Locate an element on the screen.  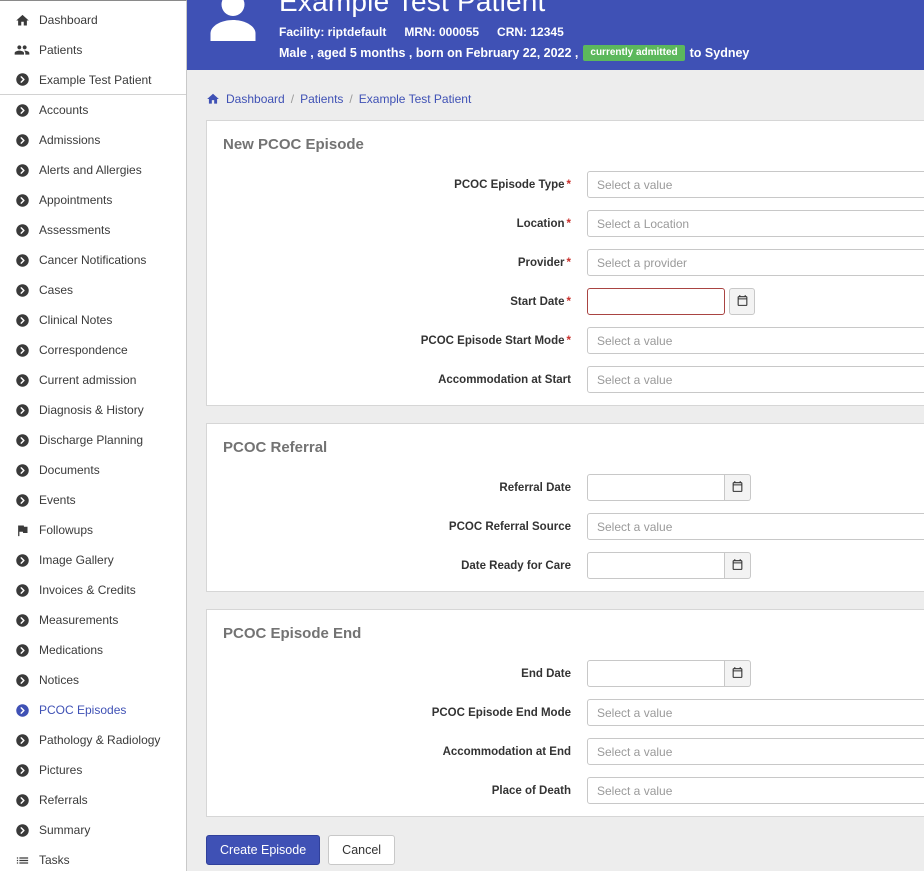
sidebar-item-image-gallery: Image Gallery is located at coordinates (93, 560).